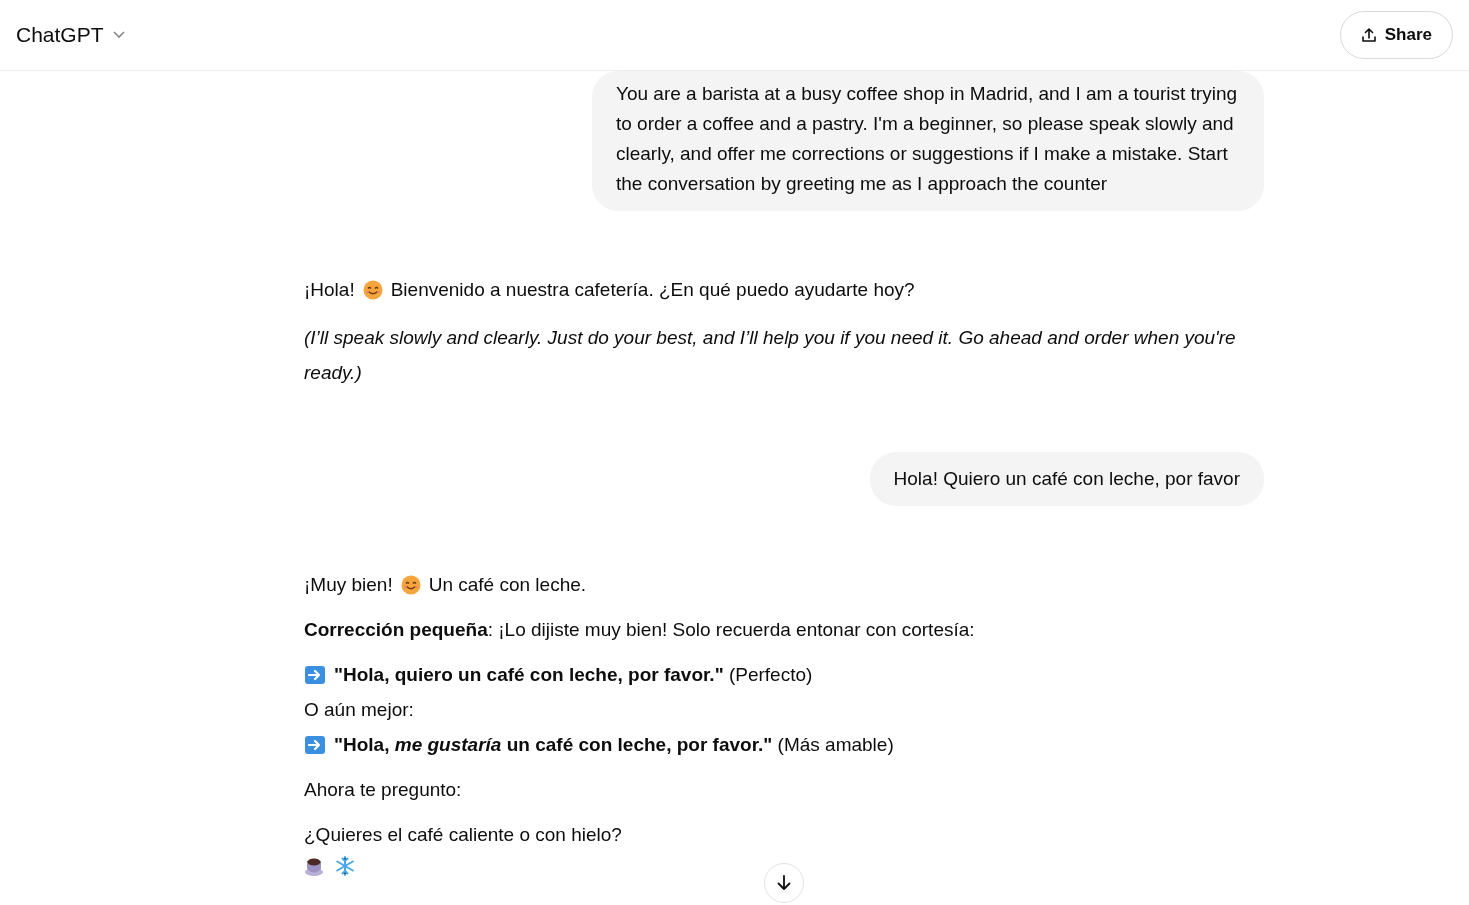  I want to click on message-text: ¿Quieres el café caliente o con hielo?, so click(463, 835).